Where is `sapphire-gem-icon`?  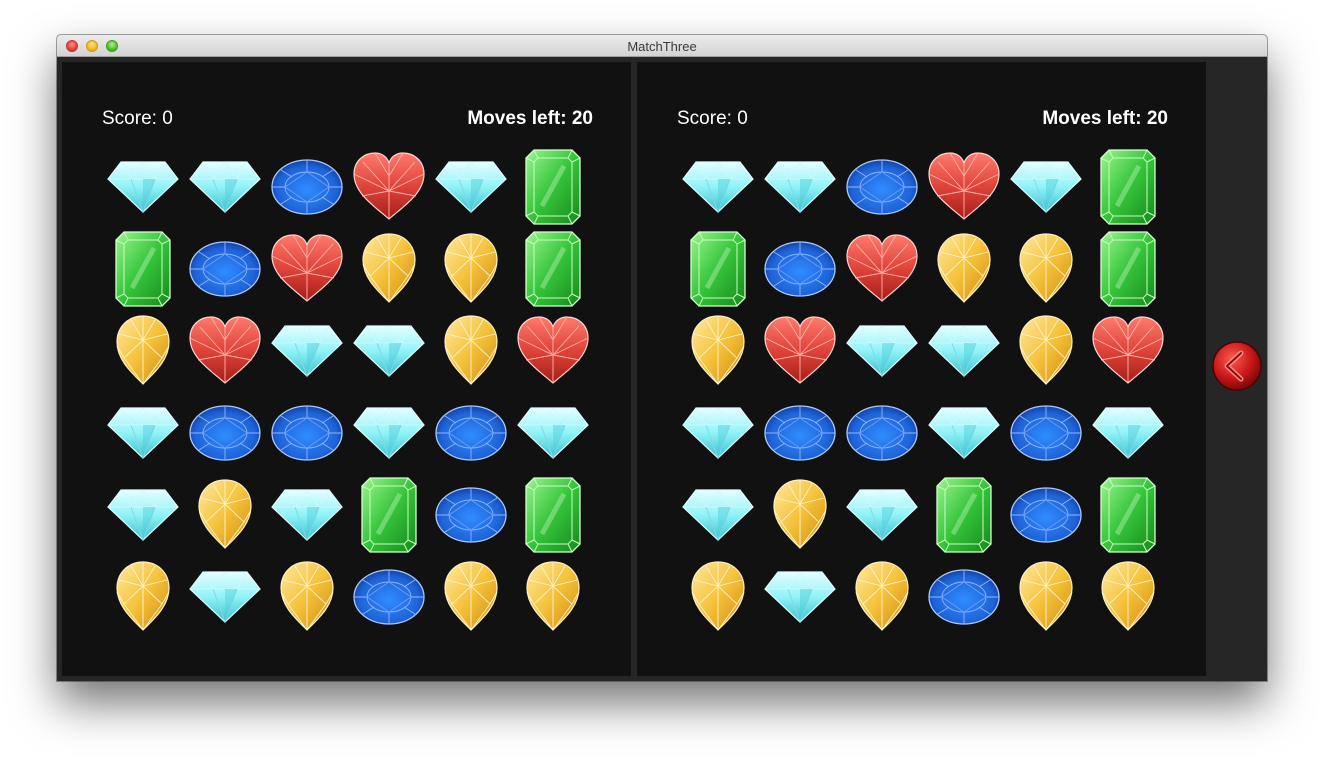 sapphire-gem-icon is located at coordinates (1046, 433).